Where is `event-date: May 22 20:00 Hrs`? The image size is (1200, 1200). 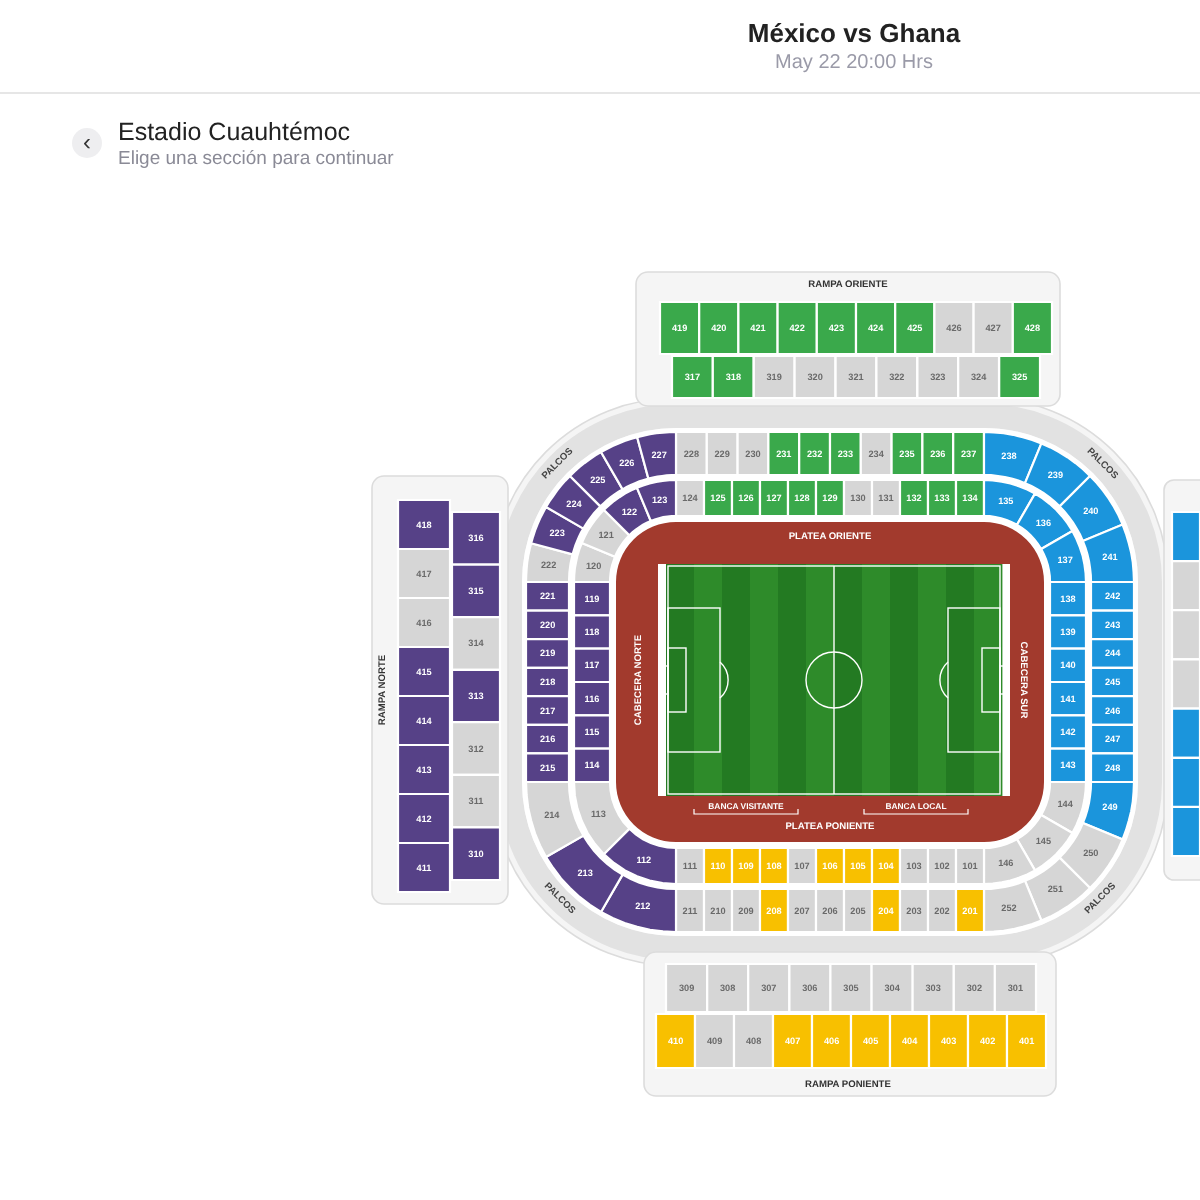
event-date: May 22 20:00 Hrs is located at coordinates (854, 63).